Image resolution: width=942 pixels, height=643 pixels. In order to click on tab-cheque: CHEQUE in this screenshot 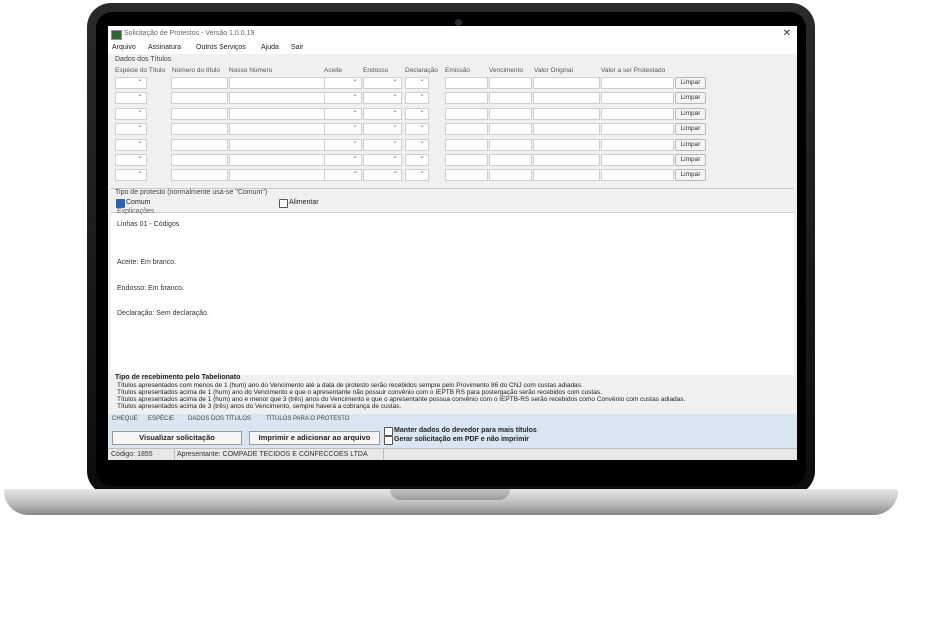, I will do `click(125, 419)`.